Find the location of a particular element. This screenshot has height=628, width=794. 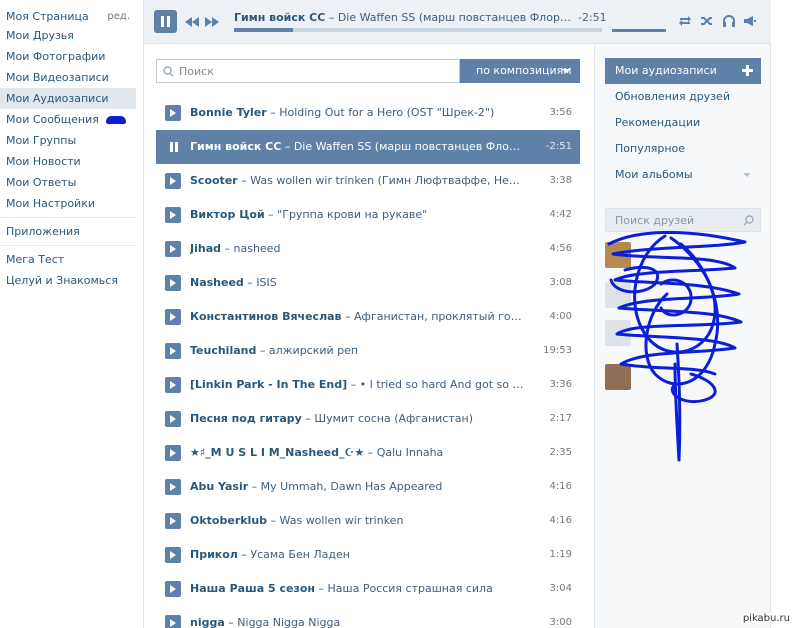

nav-my-friends: Мои Друзья is located at coordinates (68, 35).